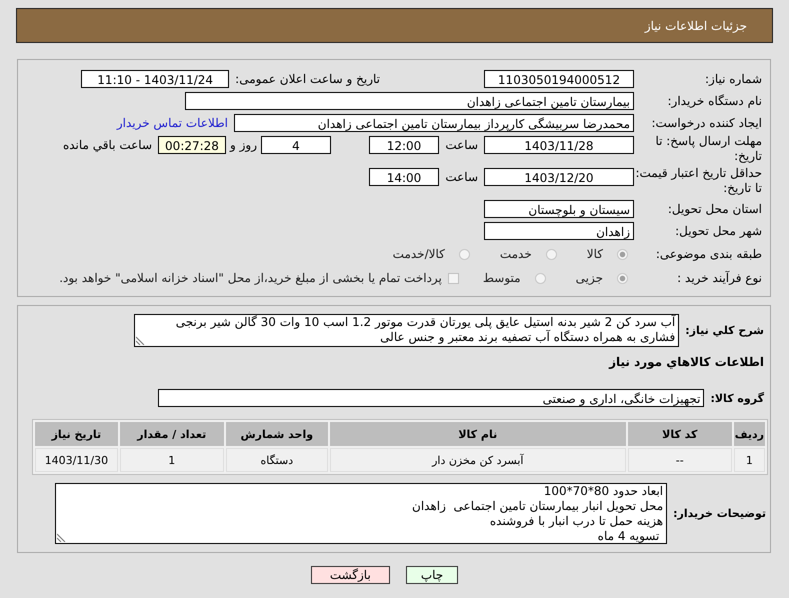 The height and width of the screenshot is (598, 789). I want to click on checkbox-label: پرداخت تمام یا بخشی از مبلغ خرید،از محل "اسناد خزانه اسلامی" خواهد بود., so click(250, 278).